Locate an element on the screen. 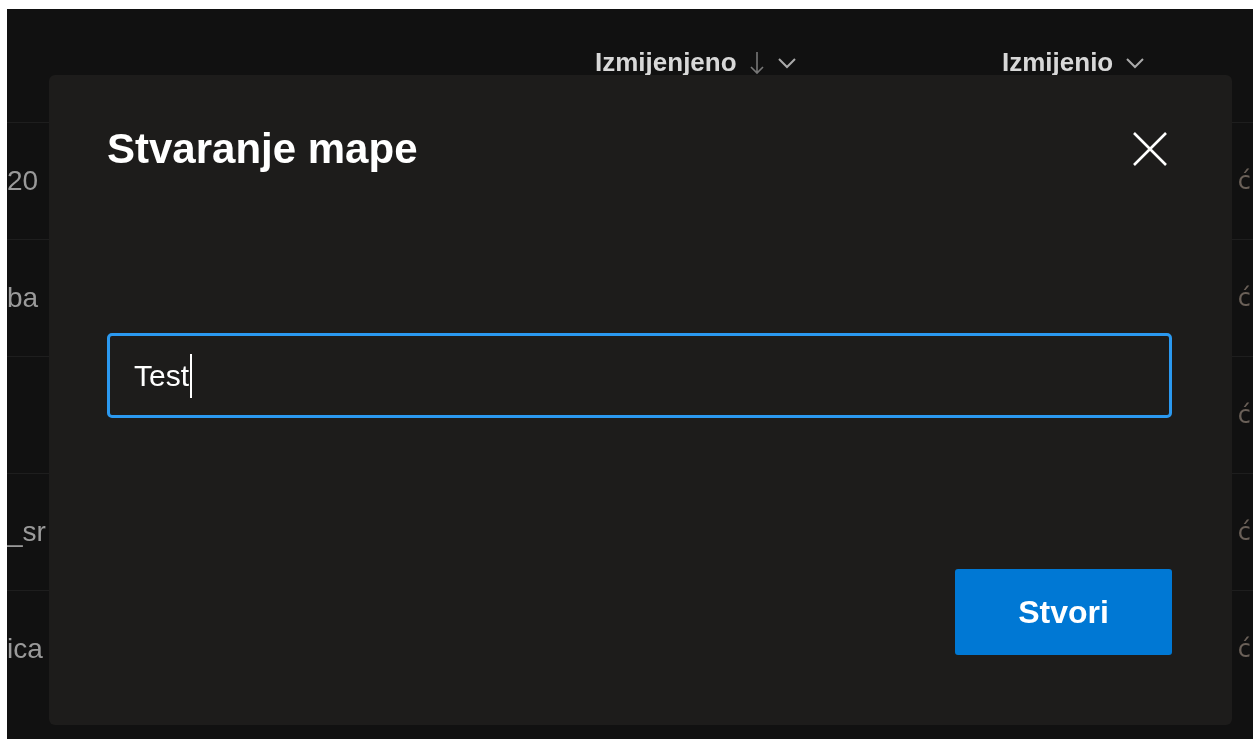 Image resolution: width=1253 pixels, height=744 pixels. sort-down-icon is located at coordinates (756, 62).